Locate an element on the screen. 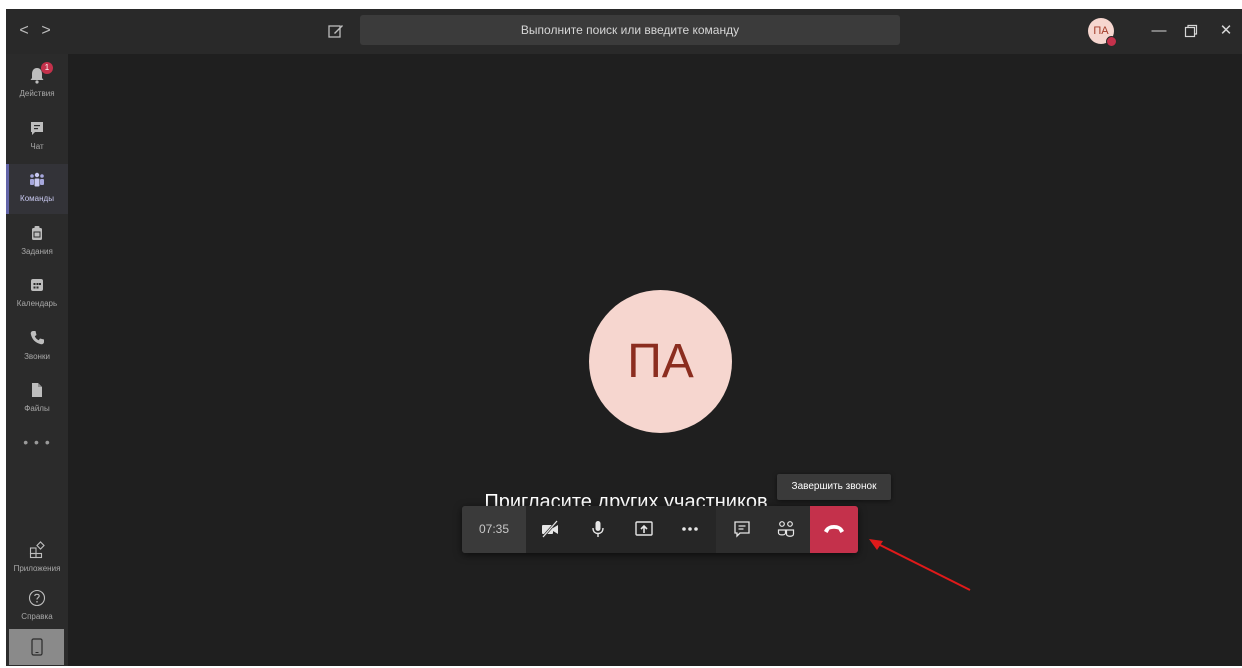 The image size is (1242, 668). help-icon is located at coordinates (37, 598).